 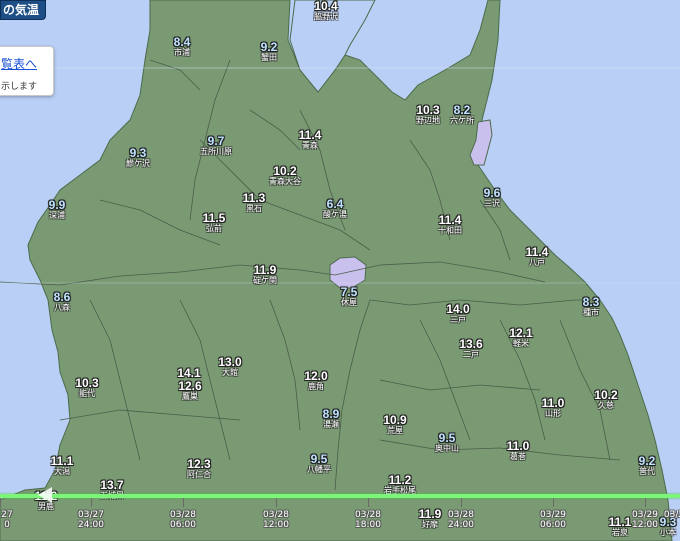 What do you see at coordinates (62, 307) in the screenshot?
I see `station-name: 八森` at bounding box center [62, 307].